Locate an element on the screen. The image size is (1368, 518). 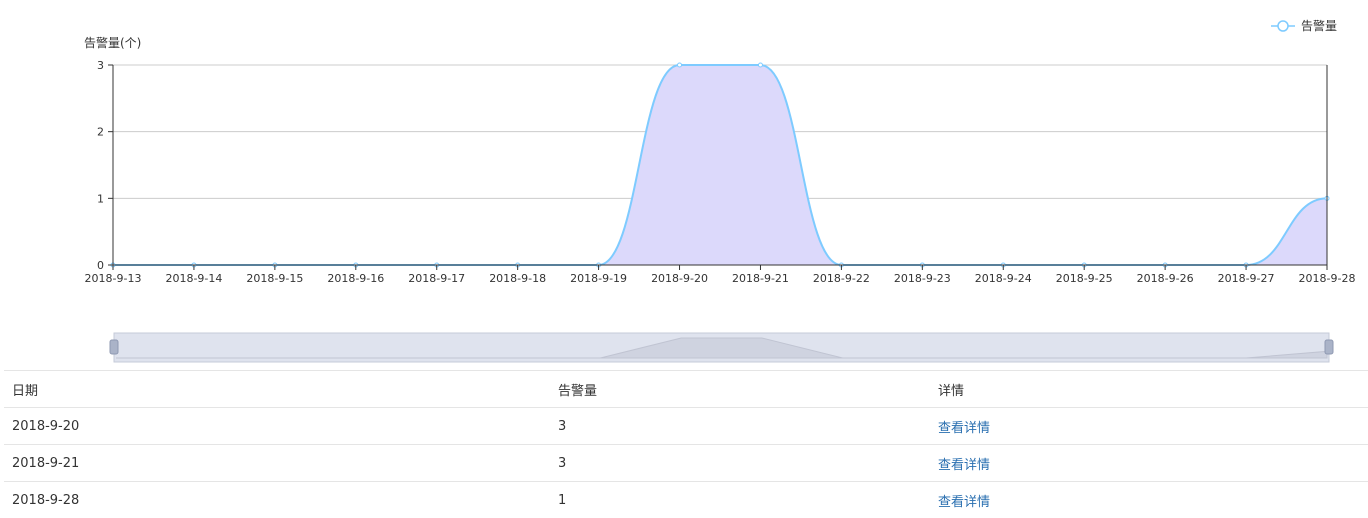
table-header-row: 日期 告警量 详情 is located at coordinates (686, 389).